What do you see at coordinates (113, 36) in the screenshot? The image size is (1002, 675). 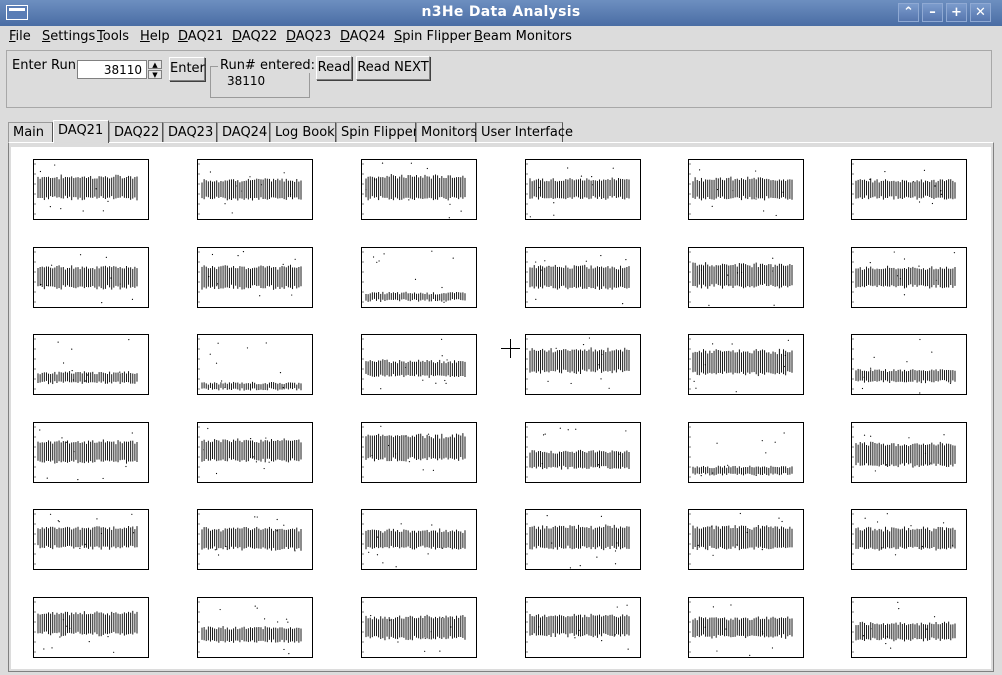 I see `menu-tools: Tools` at bounding box center [113, 36].